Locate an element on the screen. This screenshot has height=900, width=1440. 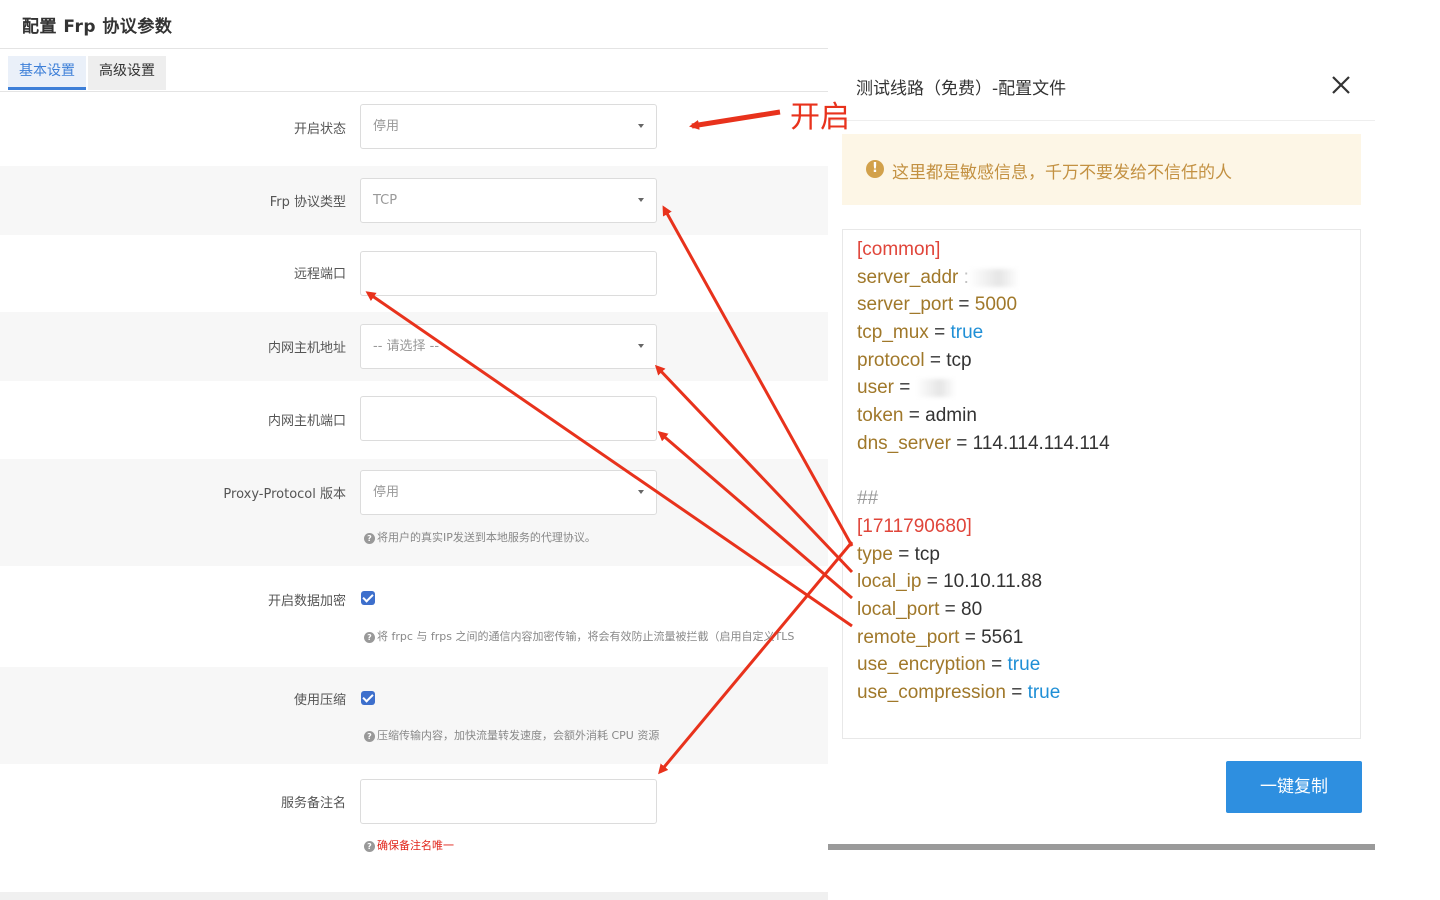
config-line: dns_server = 114.114.114.114 is located at coordinates (983, 443).